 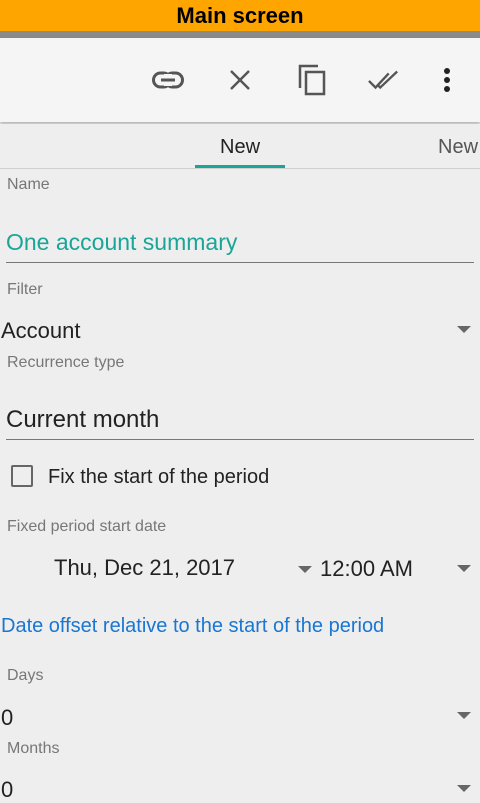 I want to click on start-time-picker: 12:00 AM, so click(x=366, y=569).